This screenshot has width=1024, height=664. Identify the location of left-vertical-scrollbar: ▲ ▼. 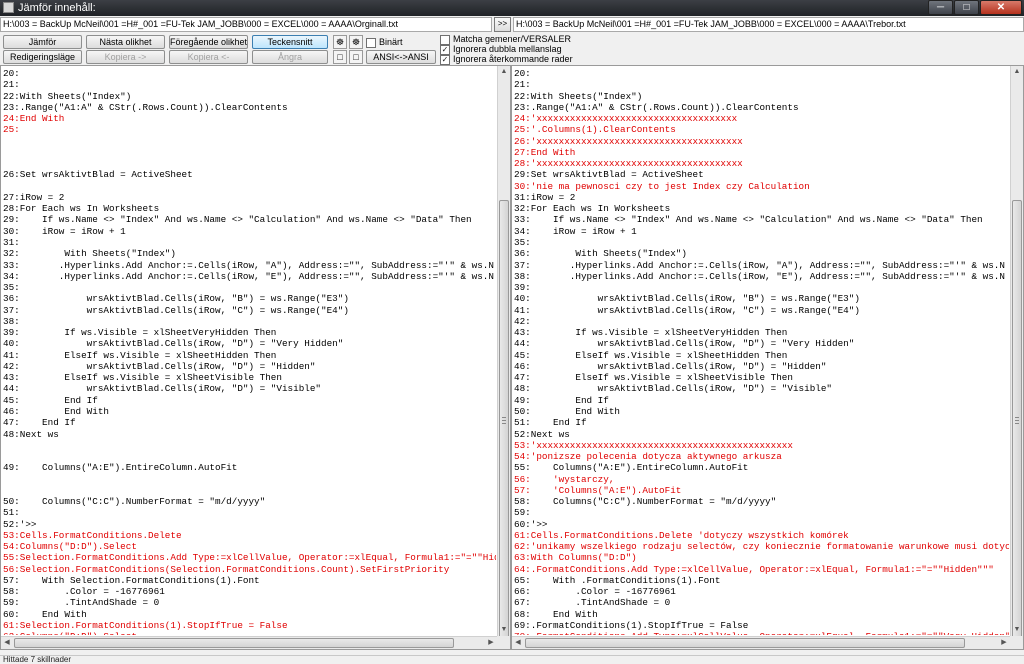
(503, 357).